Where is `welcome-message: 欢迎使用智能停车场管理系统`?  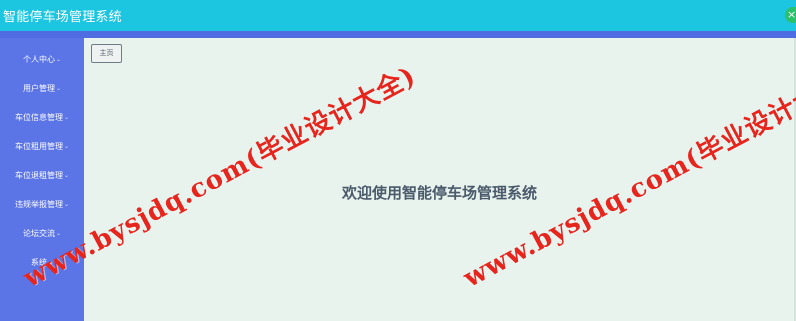 welcome-message: 欢迎使用智能停车场管理系统 is located at coordinates (440, 193).